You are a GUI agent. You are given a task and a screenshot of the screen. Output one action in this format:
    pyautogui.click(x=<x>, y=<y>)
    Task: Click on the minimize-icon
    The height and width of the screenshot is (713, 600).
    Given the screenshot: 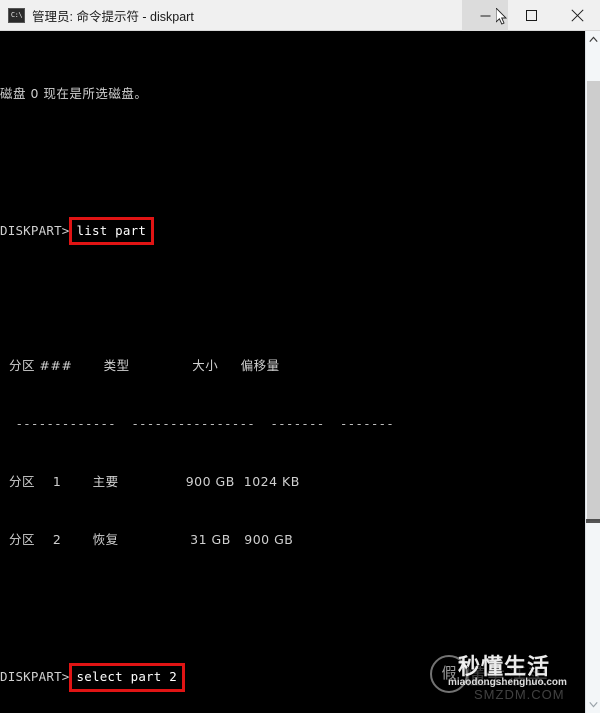 What is the action you would take?
    pyautogui.click(x=485, y=15)
    